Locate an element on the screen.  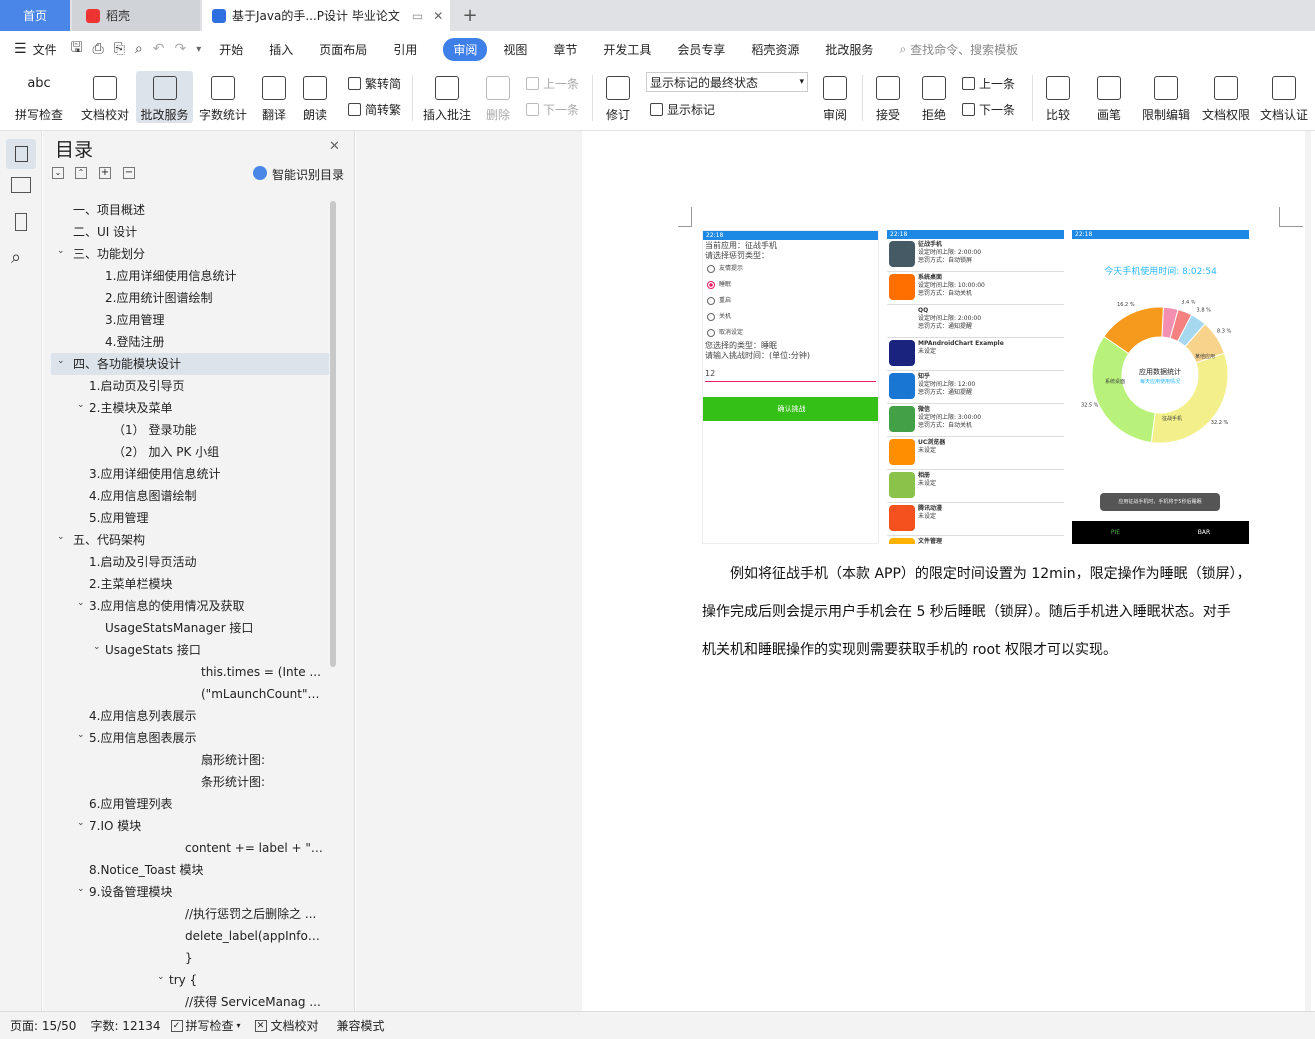
doc-auth-button: 文档认证 is located at coordinates (1284, 97).